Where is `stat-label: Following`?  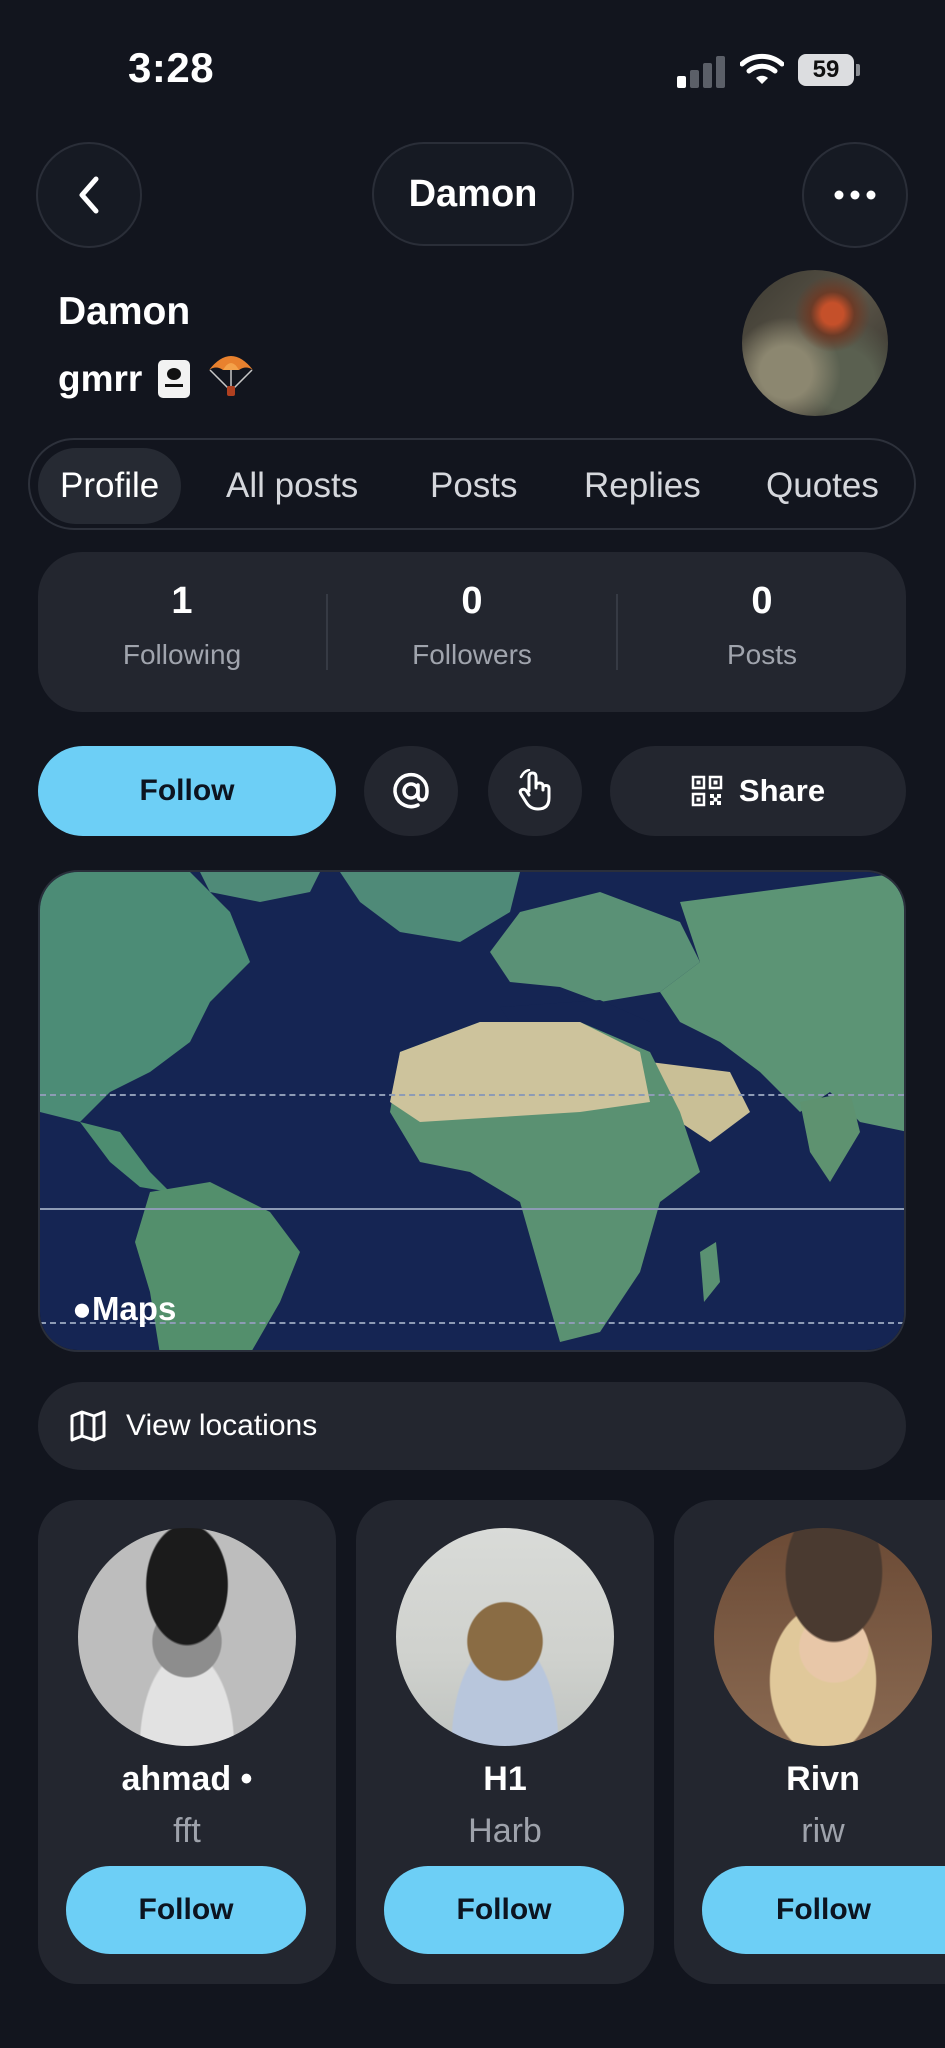 stat-label: Following is located at coordinates (182, 654).